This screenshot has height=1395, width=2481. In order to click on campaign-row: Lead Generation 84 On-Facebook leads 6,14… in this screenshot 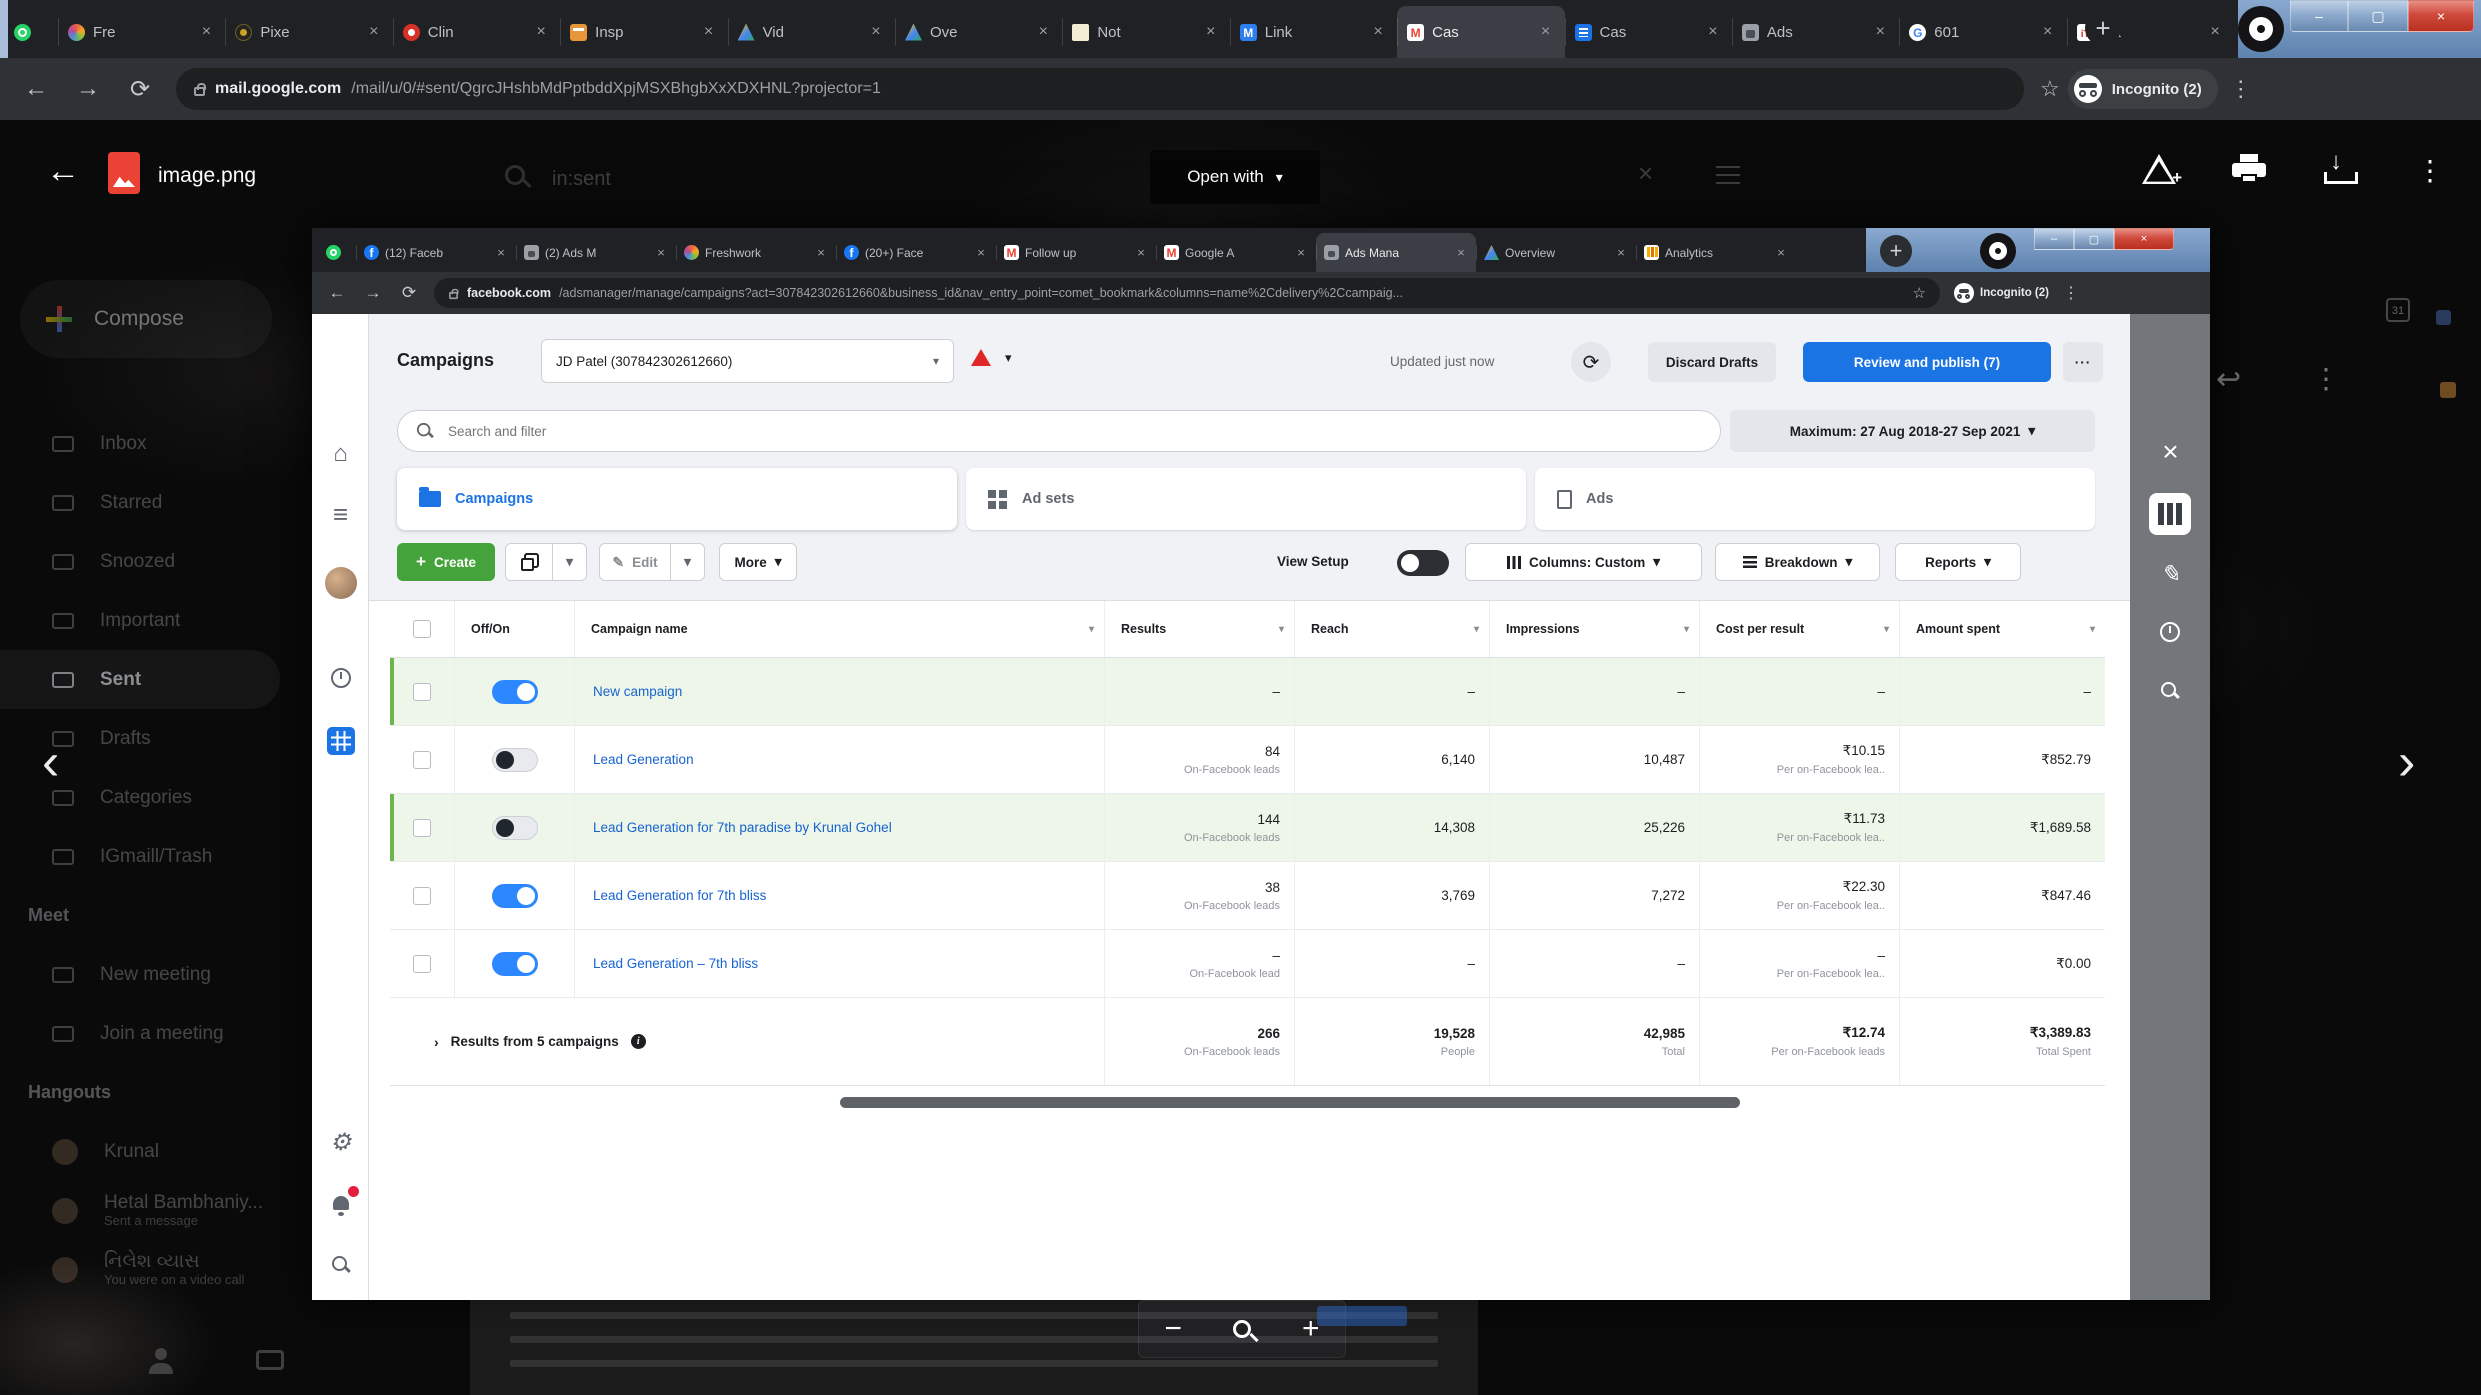, I will do `click(1247, 760)`.